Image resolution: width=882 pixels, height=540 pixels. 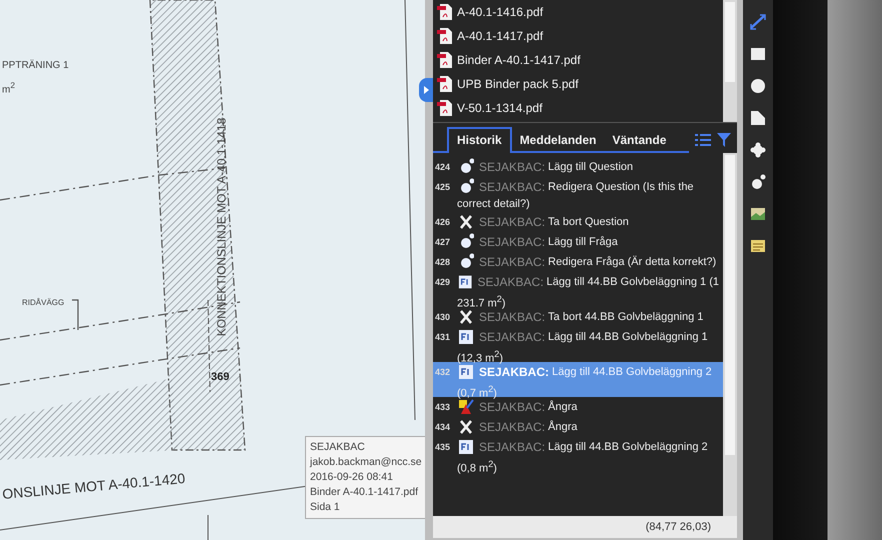 I want to click on undo-icon, so click(x=466, y=407).